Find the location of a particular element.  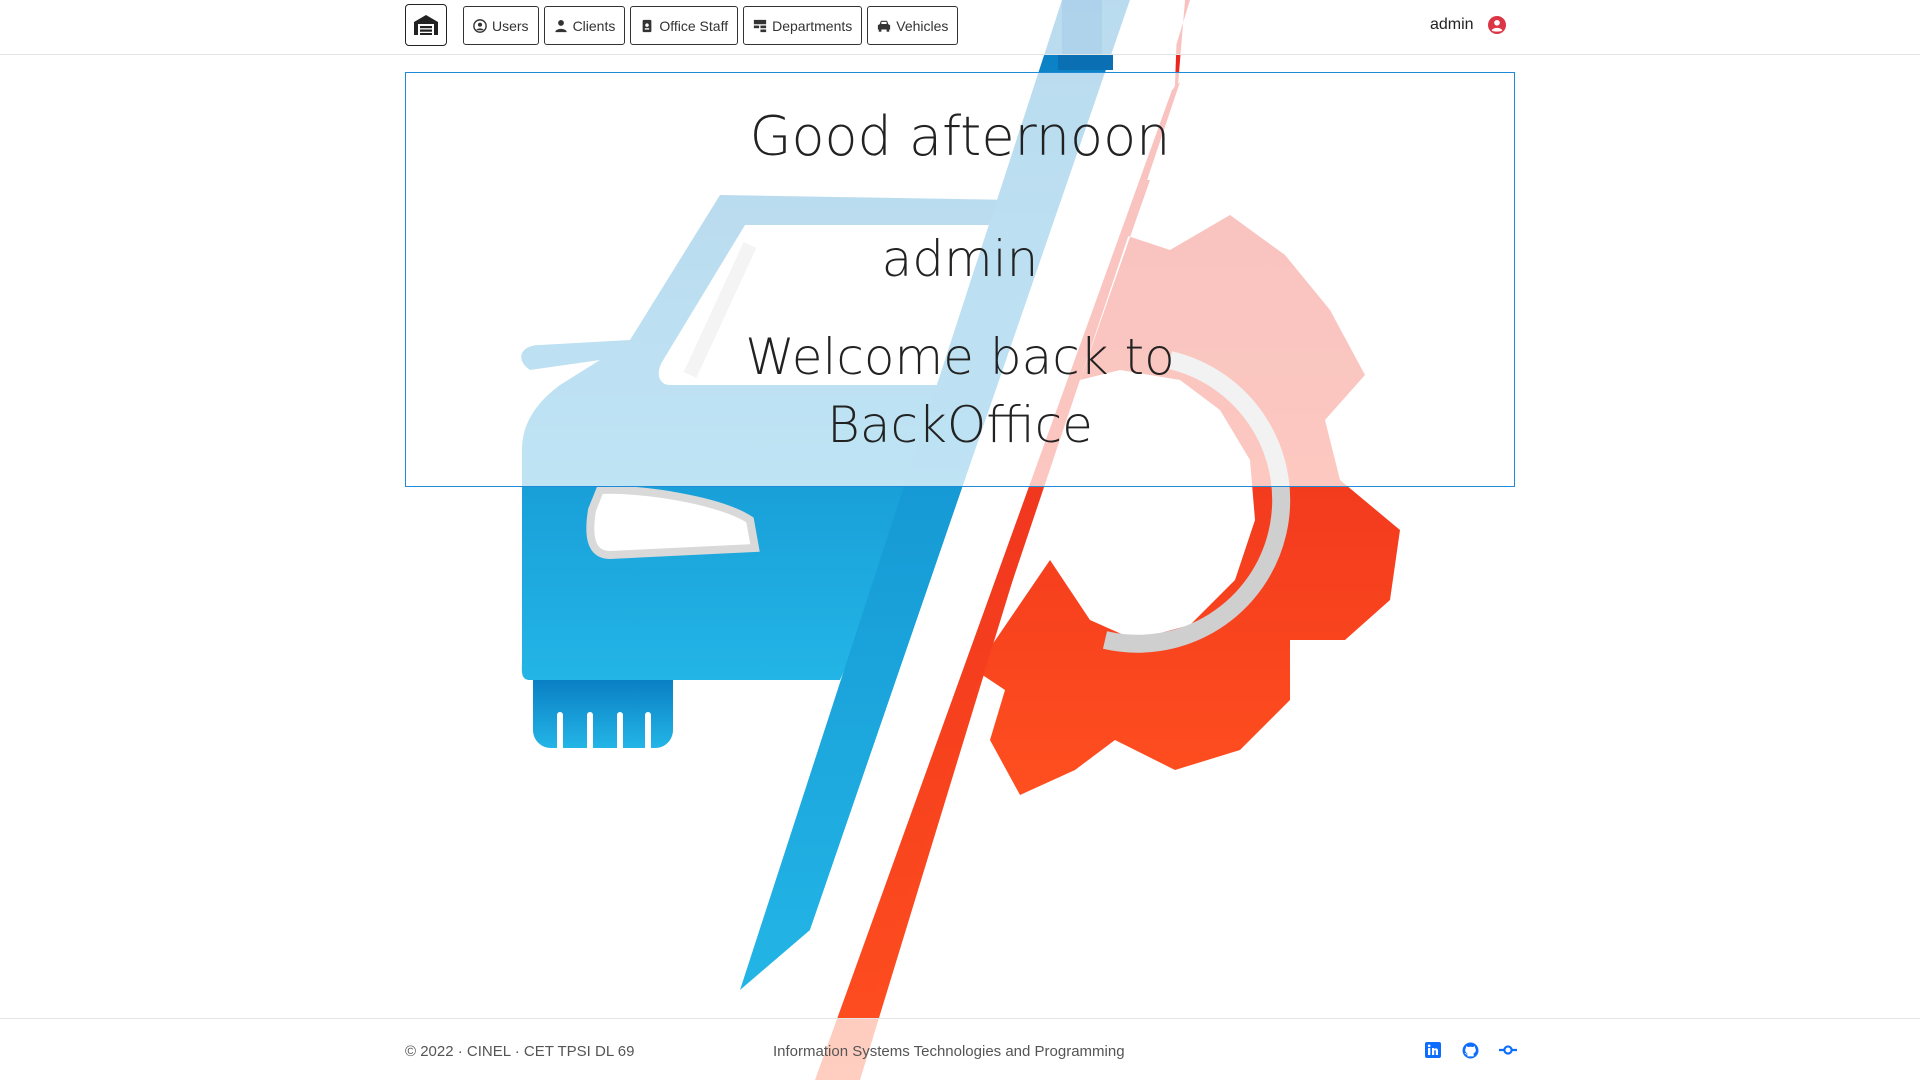

welcome-message-line1: Welcome back to is located at coordinates (960, 357).